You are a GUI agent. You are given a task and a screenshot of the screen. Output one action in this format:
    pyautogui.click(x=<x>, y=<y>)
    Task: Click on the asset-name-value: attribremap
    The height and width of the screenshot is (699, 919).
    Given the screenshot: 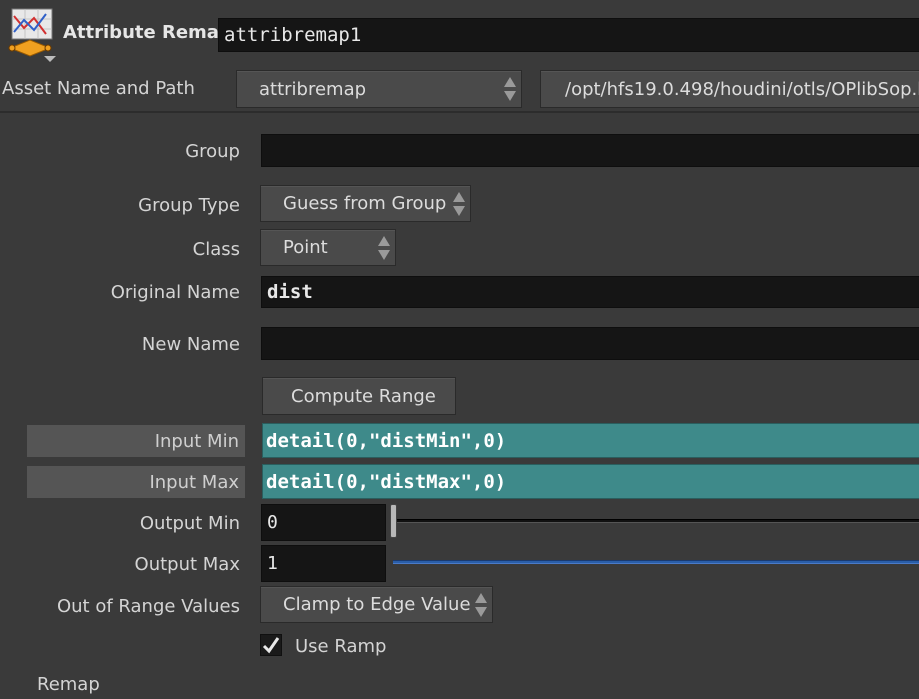 What is the action you would take?
    pyautogui.click(x=313, y=89)
    